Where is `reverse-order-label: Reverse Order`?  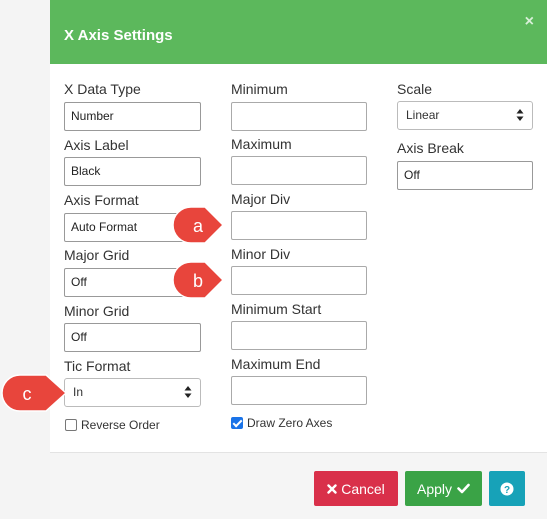
reverse-order-label: Reverse Order is located at coordinates (120, 425).